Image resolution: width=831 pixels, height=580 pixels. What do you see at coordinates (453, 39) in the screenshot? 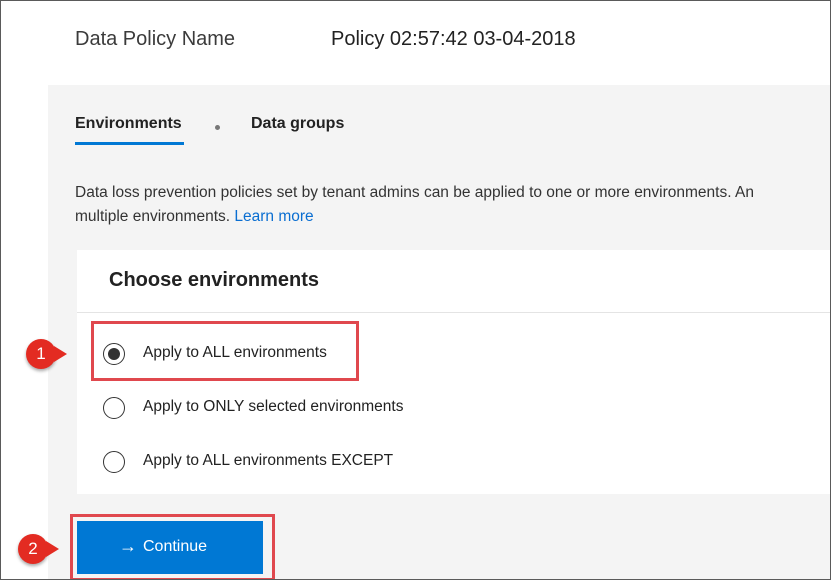
I see `policy-name-value: Policy 02:57:42 03-04-2018` at bounding box center [453, 39].